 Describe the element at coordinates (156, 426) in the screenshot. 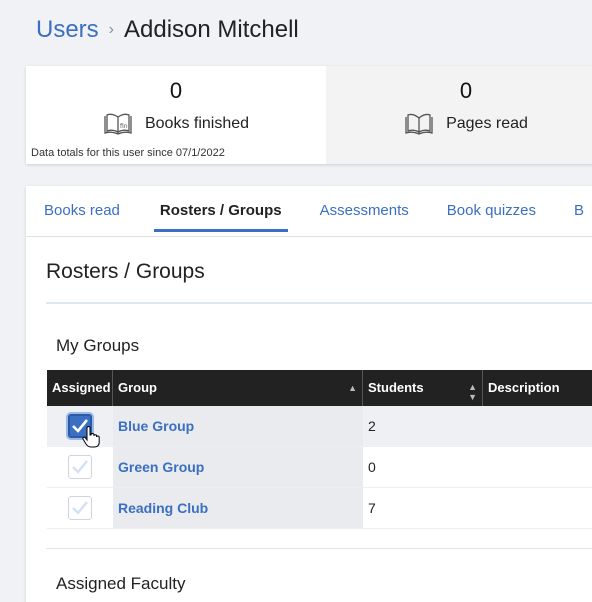

I see `group-link-blue-group: Blue Group` at that location.